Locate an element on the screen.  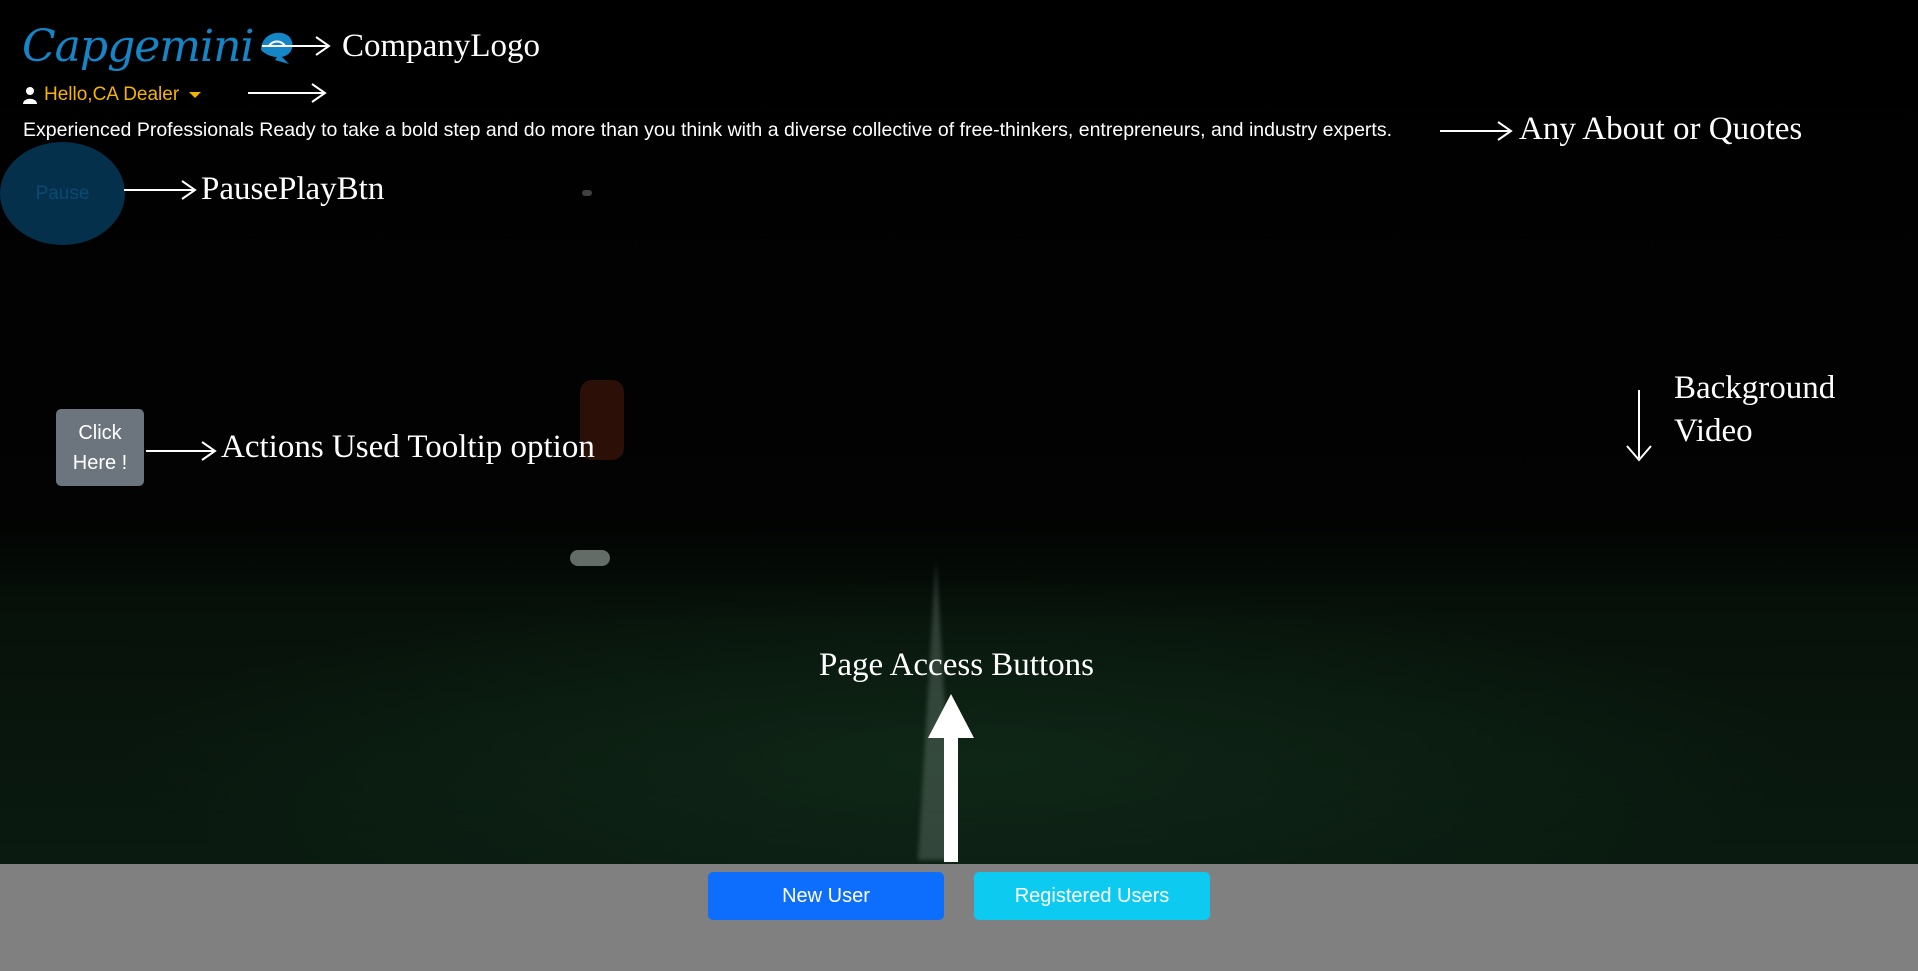
registered-users-button: Registered Users is located at coordinates (1092, 896).